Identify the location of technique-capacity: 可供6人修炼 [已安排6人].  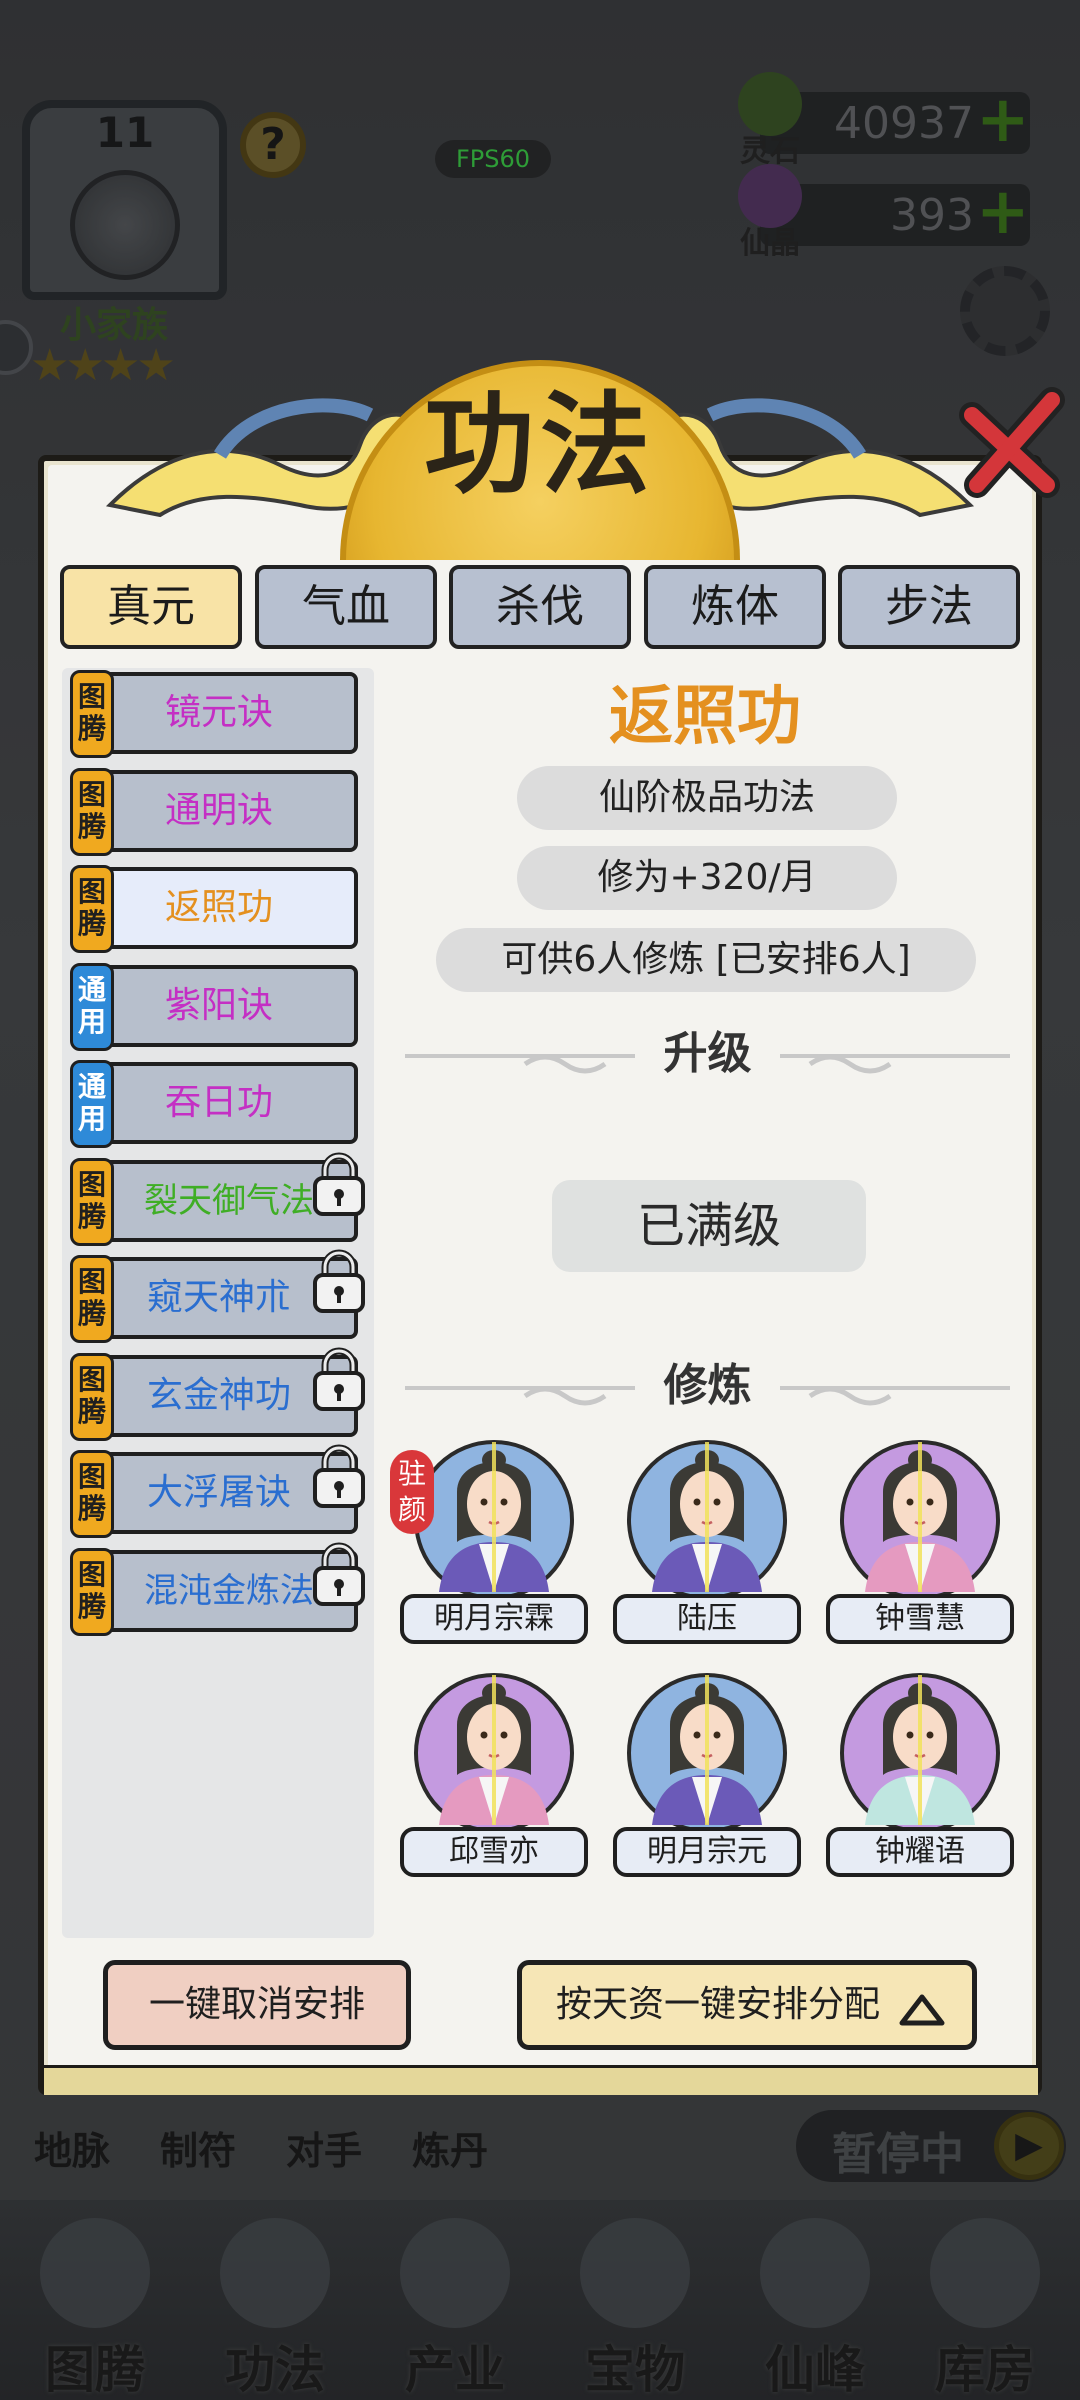
(706, 960).